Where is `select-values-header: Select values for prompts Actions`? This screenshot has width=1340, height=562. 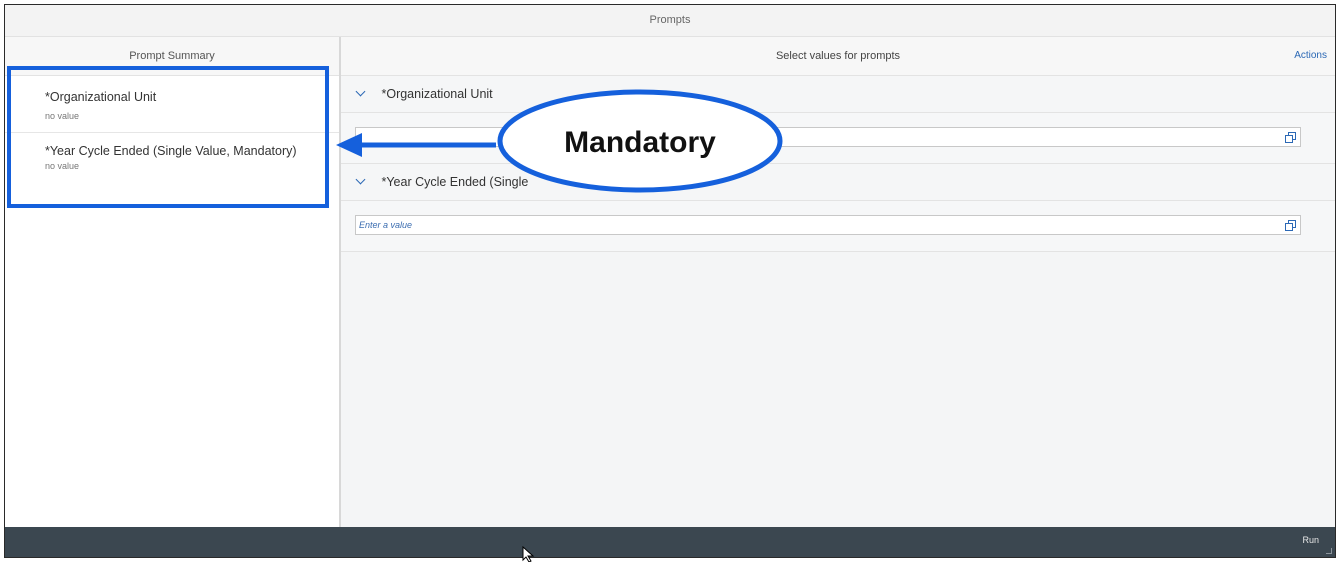
select-values-header: Select values for prompts Actions is located at coordinates (838, 56).